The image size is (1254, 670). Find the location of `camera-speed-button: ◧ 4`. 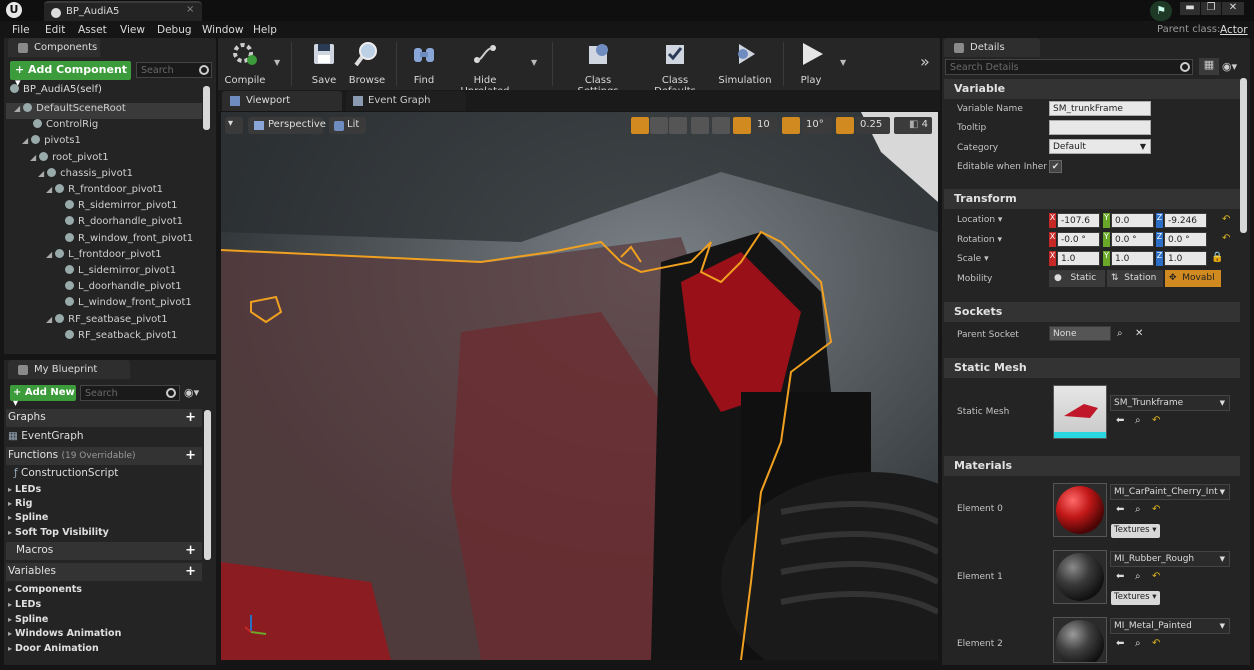

camera-speed-button: ◧ 4 is located at coordinates (913, 125).